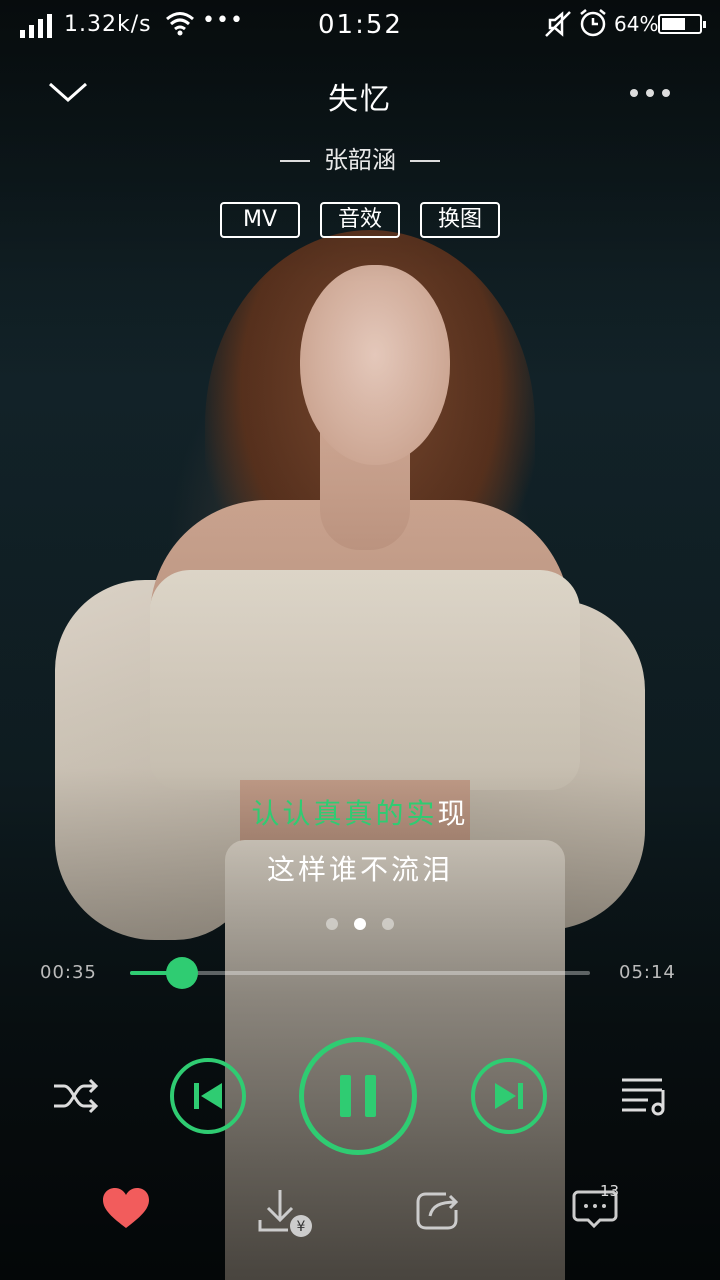  What do you see at coordinates (438, 1210) in the screenshot?
I see `share-icon` at bounding box center [438, 1210].